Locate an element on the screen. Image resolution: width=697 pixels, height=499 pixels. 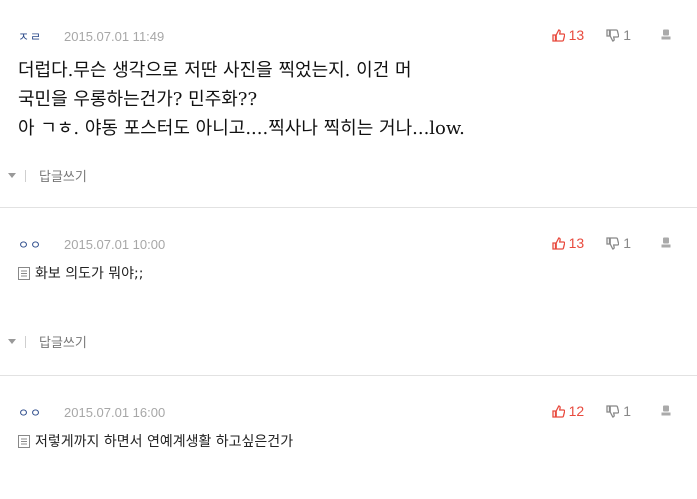
comment-date: 2015.07.01 16:00 is located at coordinates (115, 412).